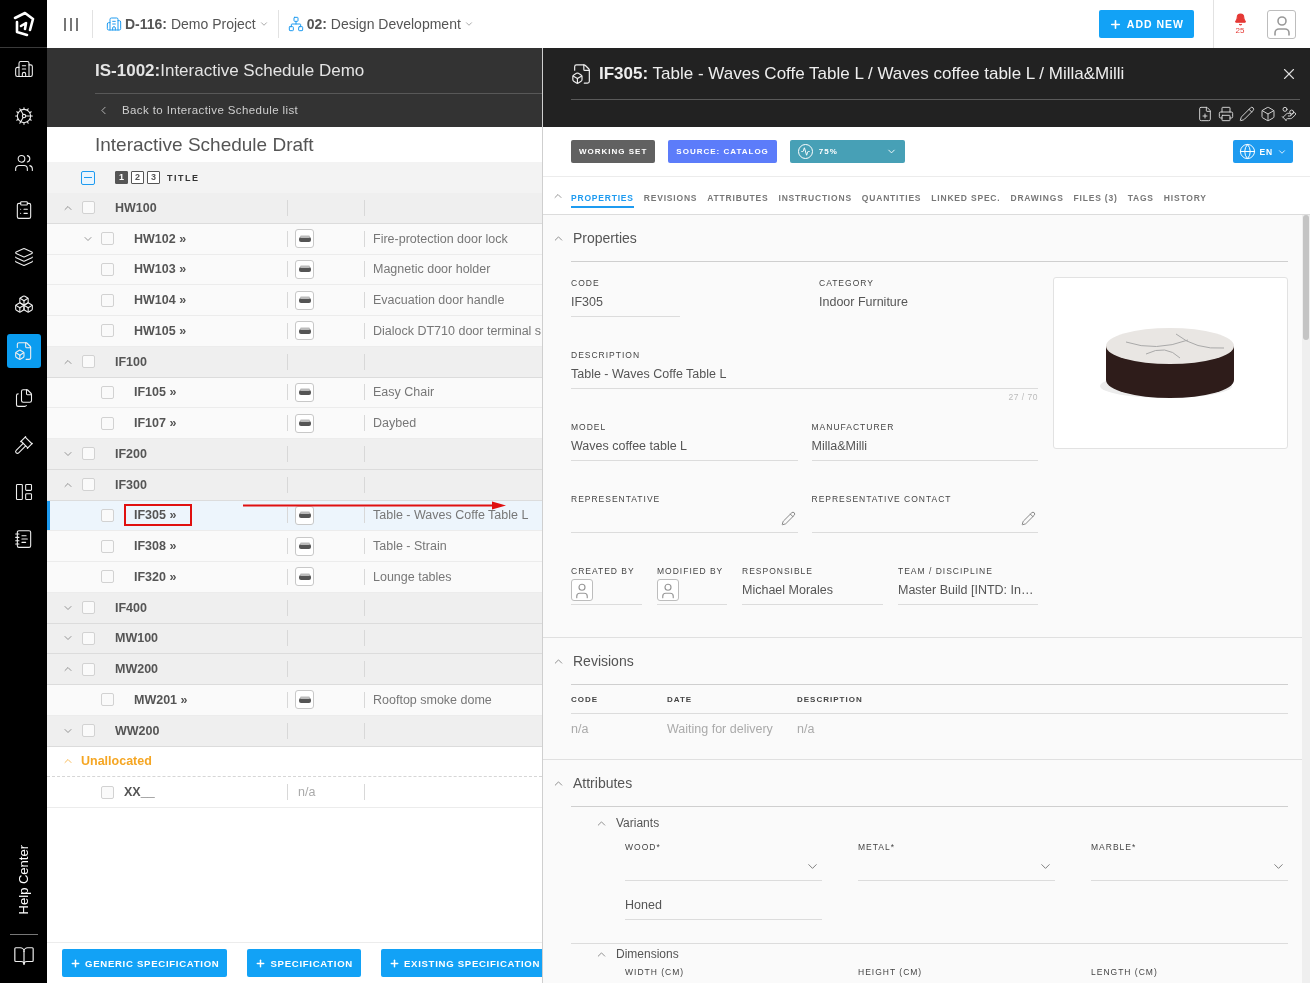 The height and width of the screenshot is (983, 1310). What do you see at coordinates (294, 639) in the screenshot?
I see `group-row: MW100` at bounding box center [294, 639].